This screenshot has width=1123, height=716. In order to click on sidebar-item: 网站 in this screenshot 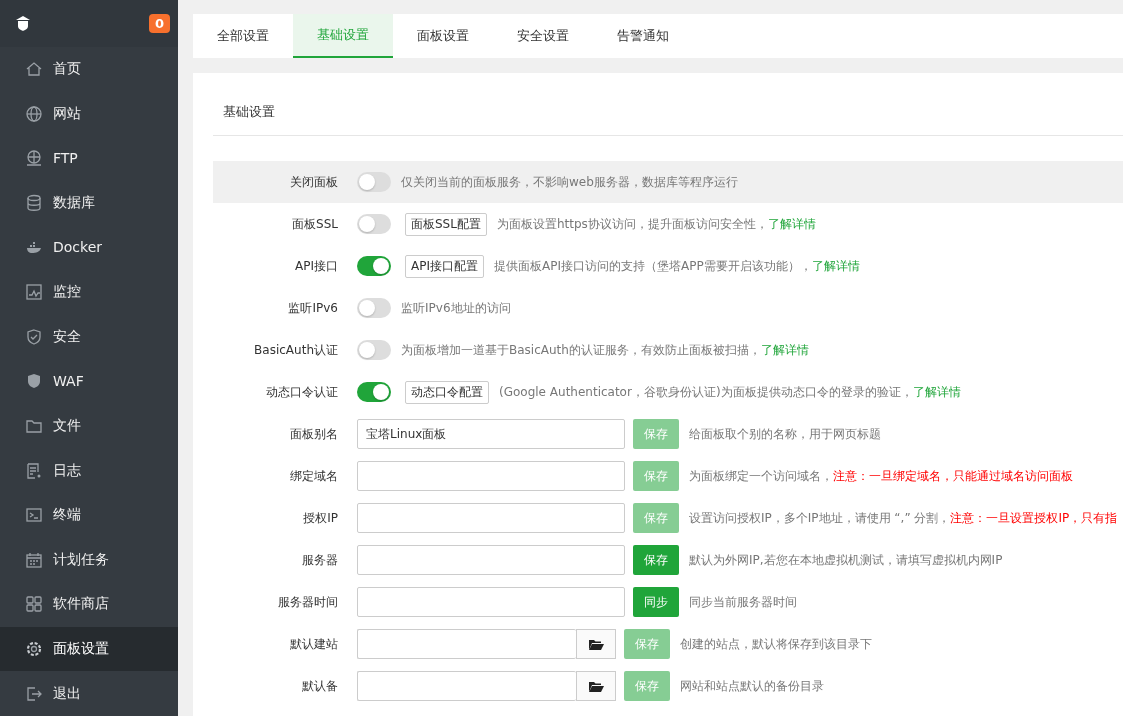, I will do `click(89, 113)`.